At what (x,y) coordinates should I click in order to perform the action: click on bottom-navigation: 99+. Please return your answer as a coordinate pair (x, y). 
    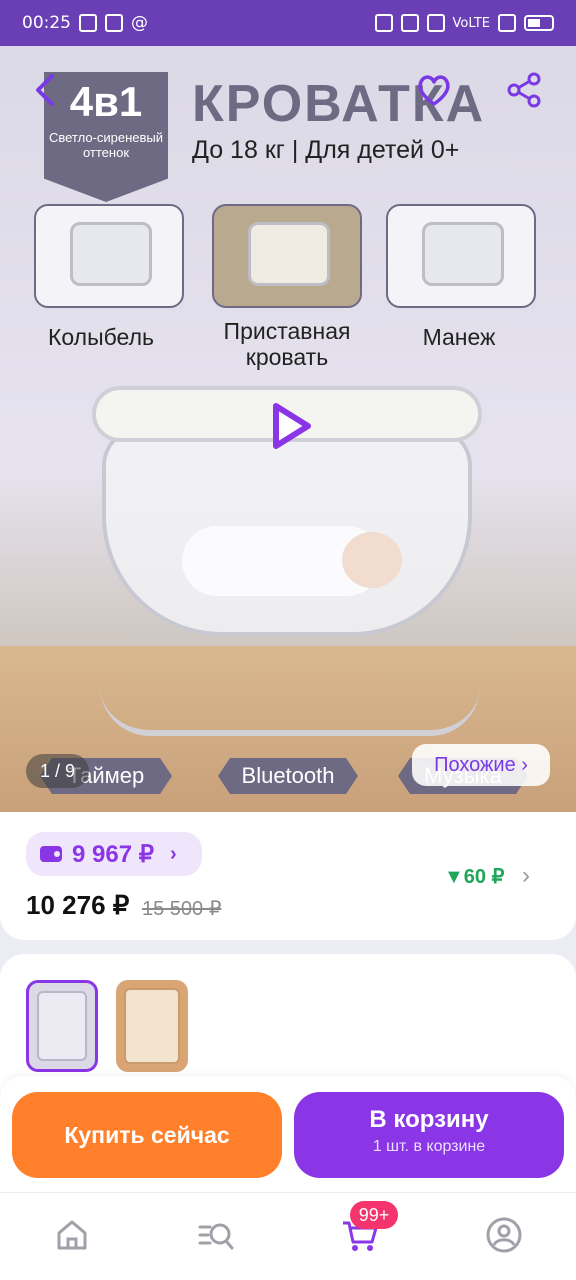
    Looking at the image, I should click on (288, 1236).